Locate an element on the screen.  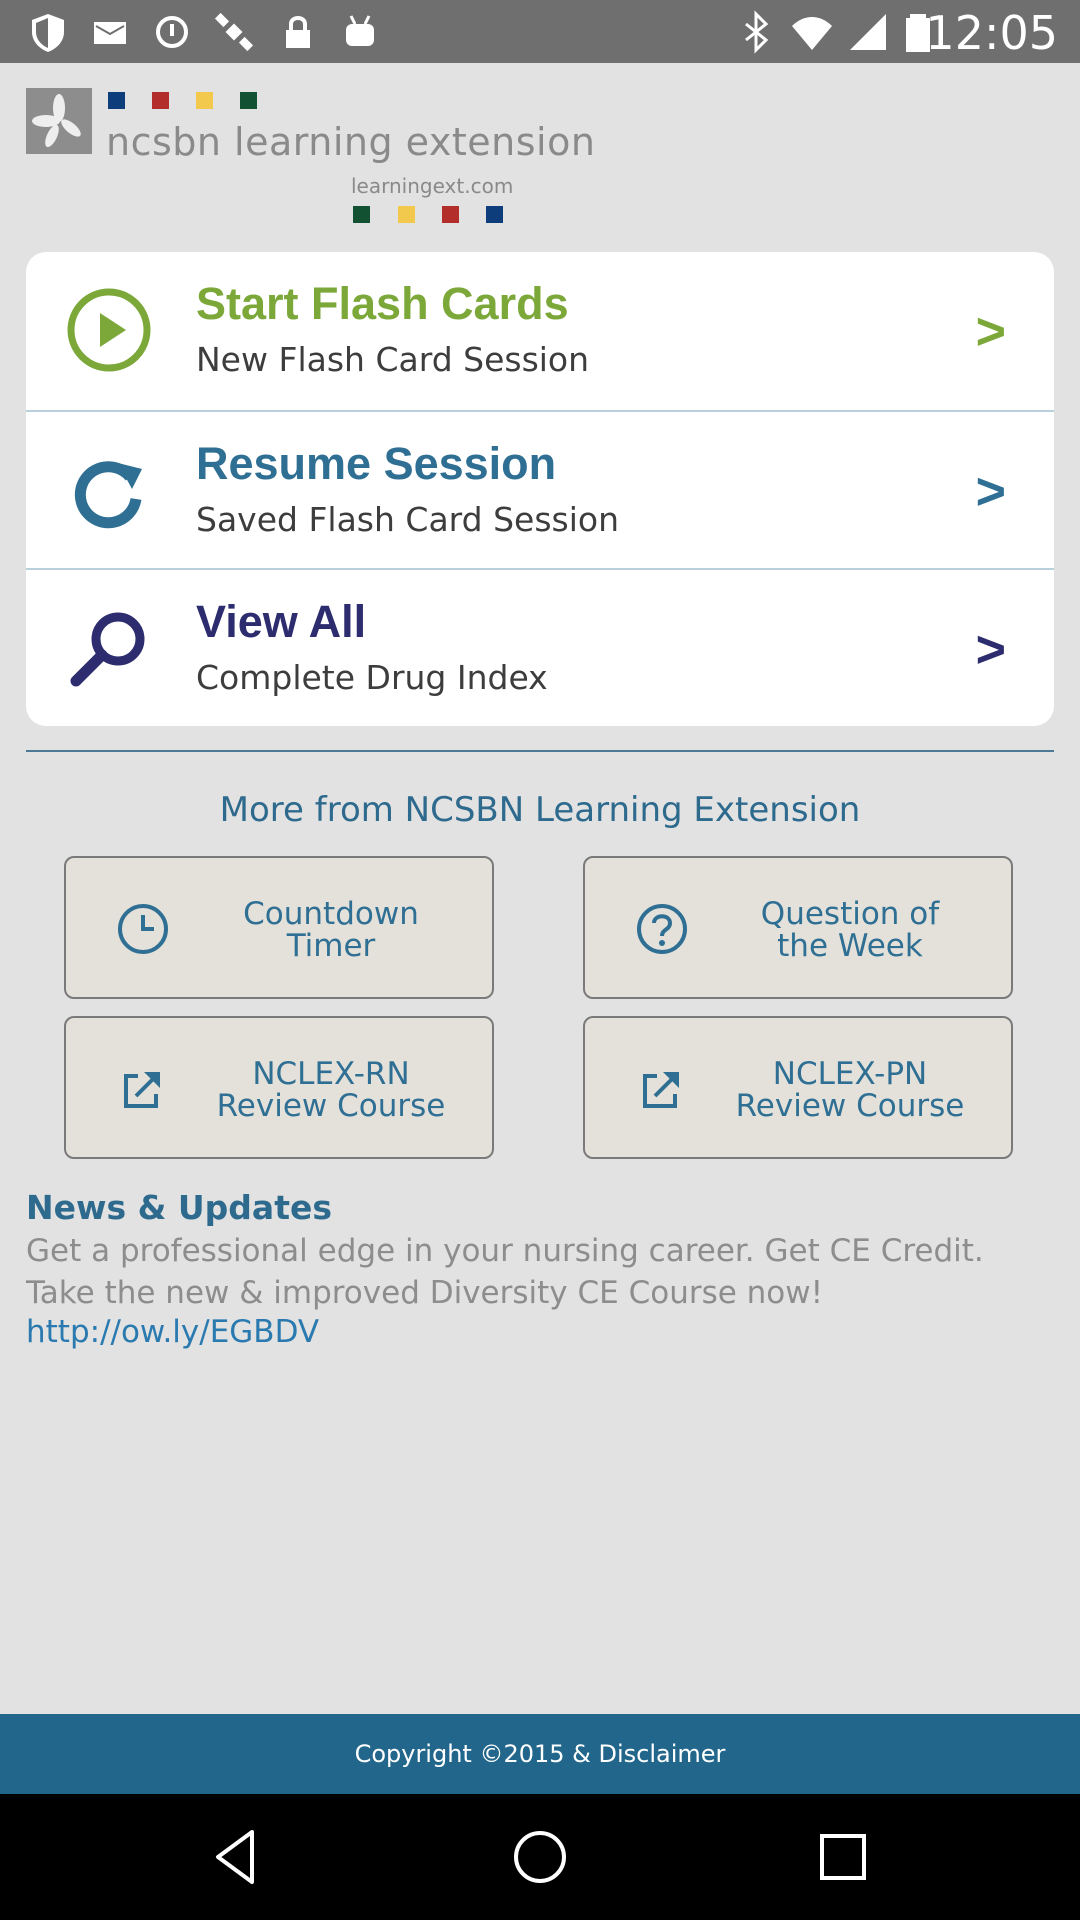
back-icon is located at coordinates (237, 1857).